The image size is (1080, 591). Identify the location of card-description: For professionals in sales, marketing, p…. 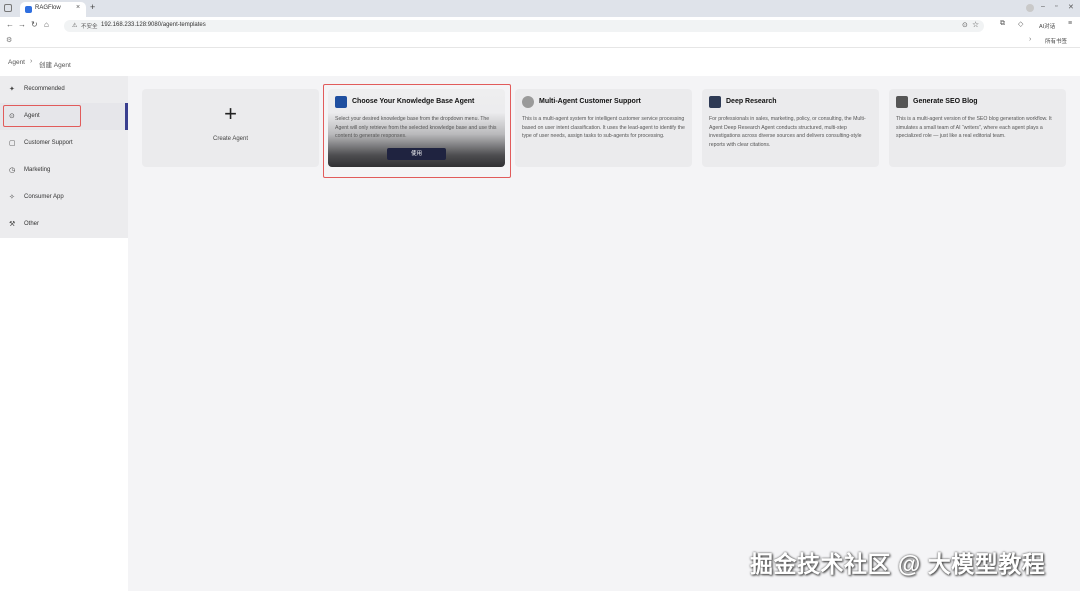
(787, 132).